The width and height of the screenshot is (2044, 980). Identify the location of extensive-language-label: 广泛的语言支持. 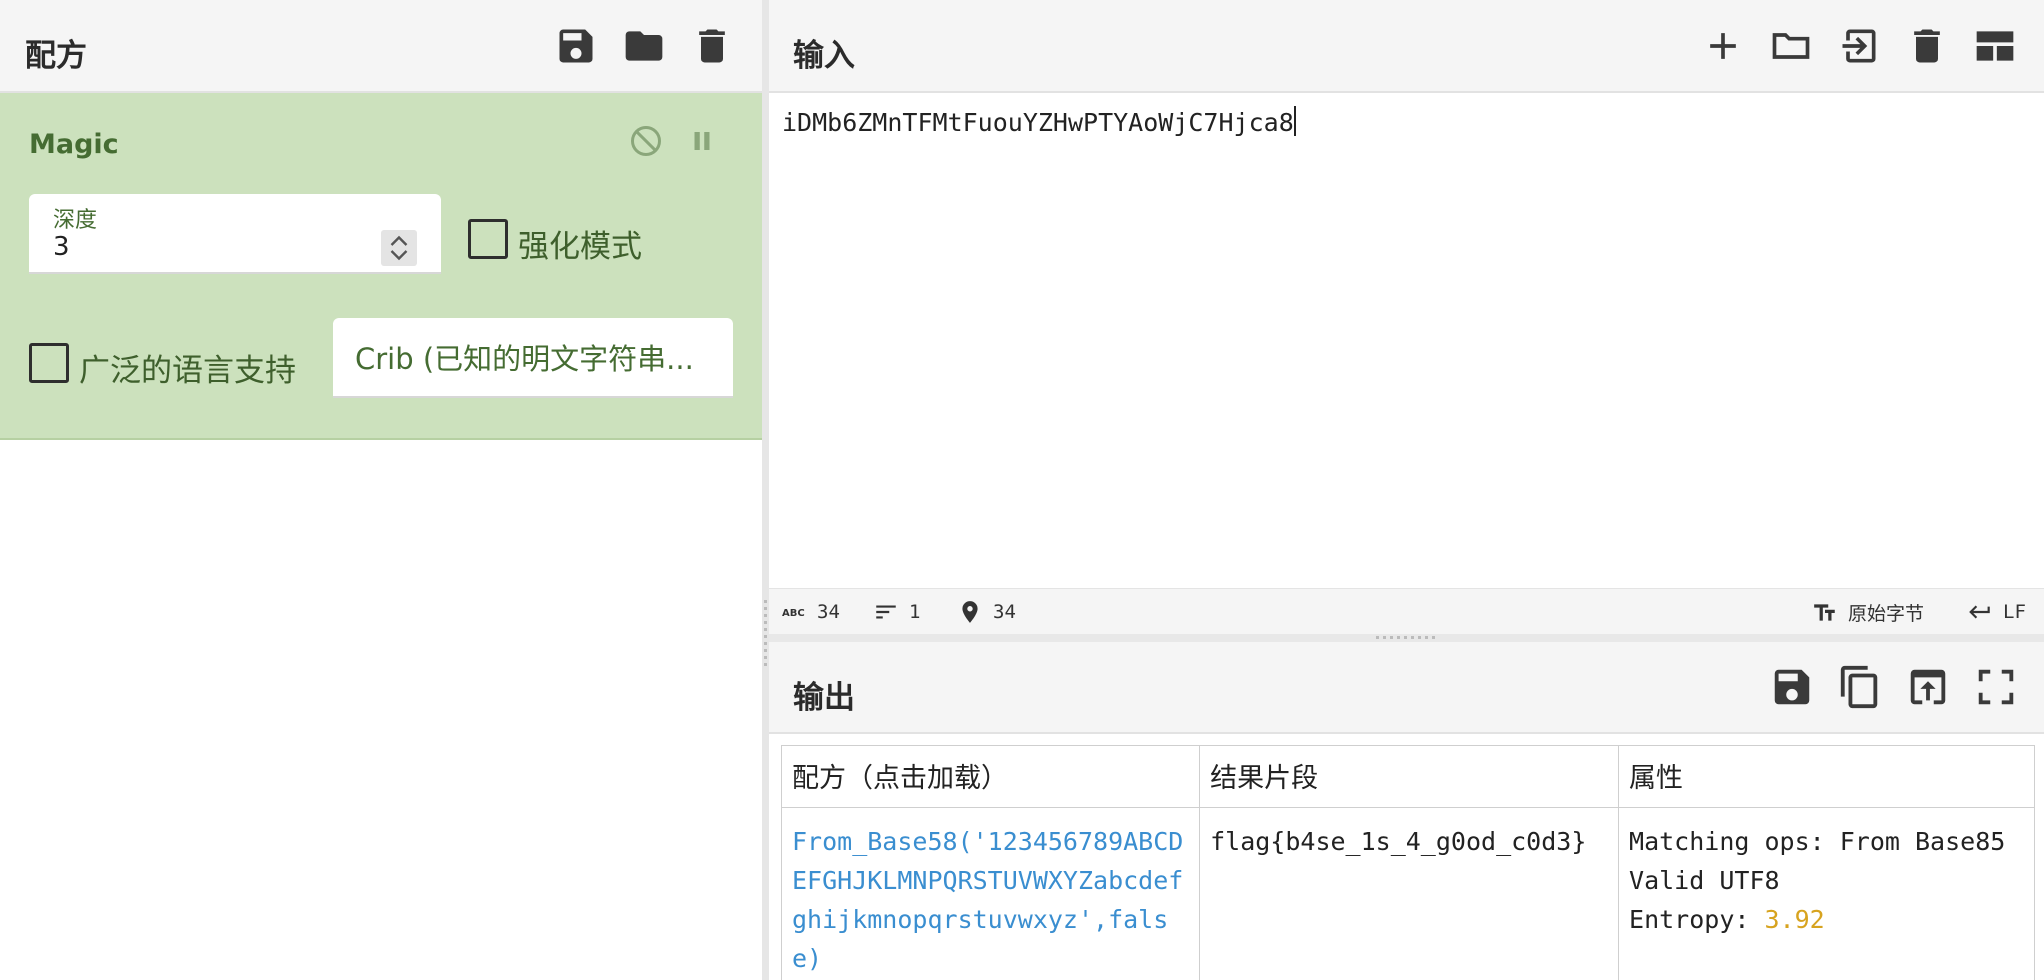
(187, 371).